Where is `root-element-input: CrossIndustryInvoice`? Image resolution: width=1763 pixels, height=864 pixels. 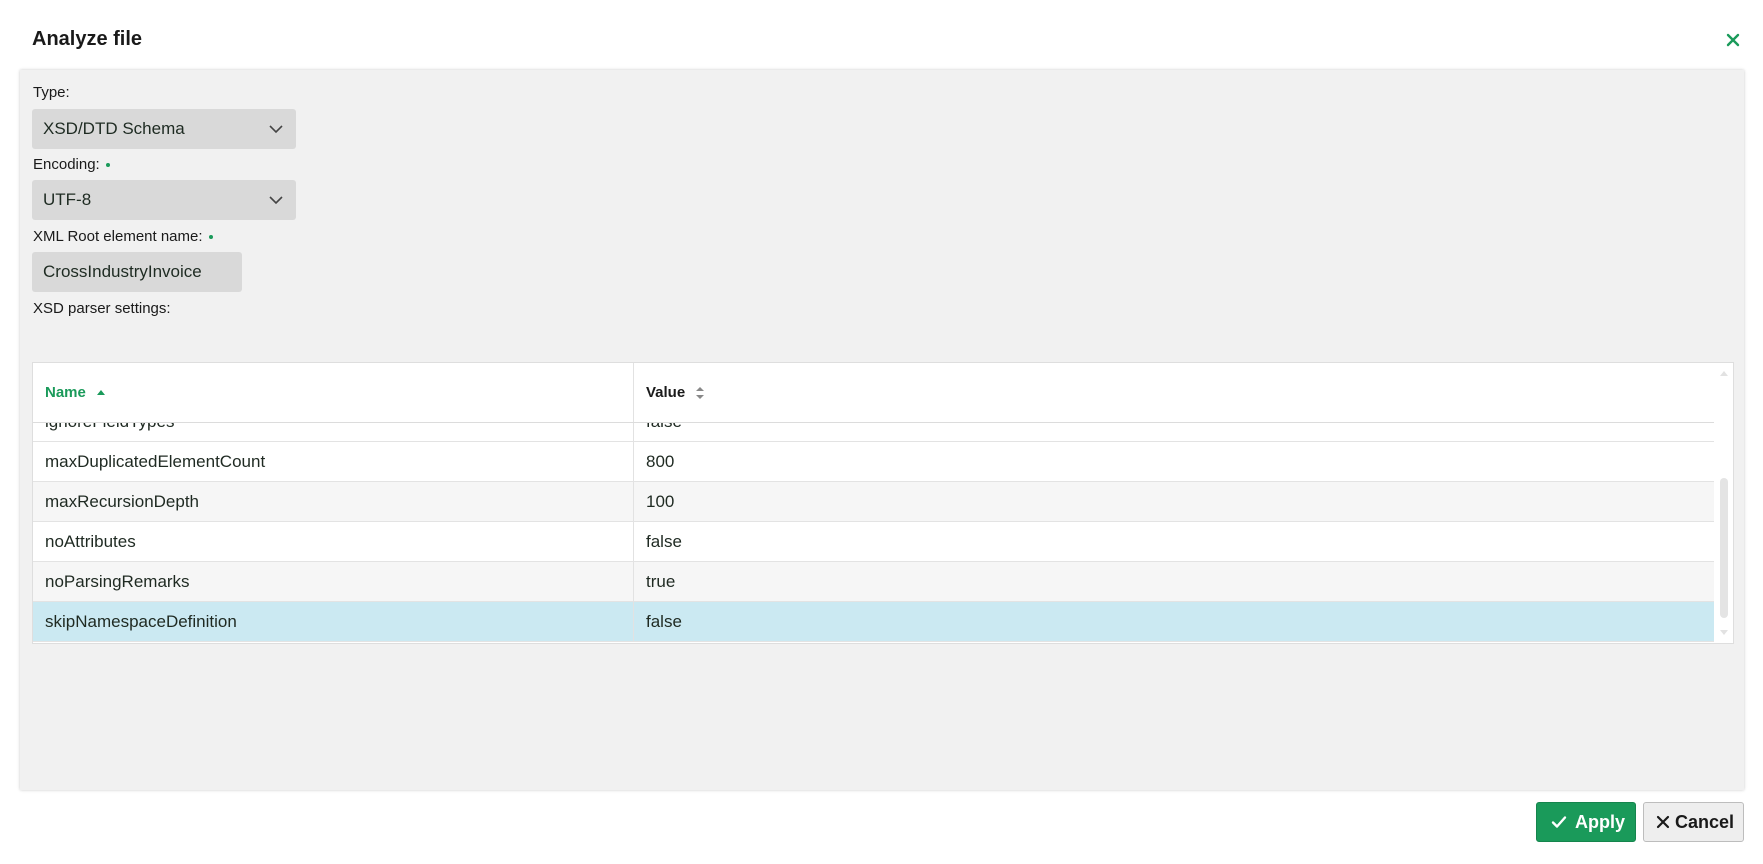
root-element-input: CrossIndustryInvoice is located at coordinates (137, 272).